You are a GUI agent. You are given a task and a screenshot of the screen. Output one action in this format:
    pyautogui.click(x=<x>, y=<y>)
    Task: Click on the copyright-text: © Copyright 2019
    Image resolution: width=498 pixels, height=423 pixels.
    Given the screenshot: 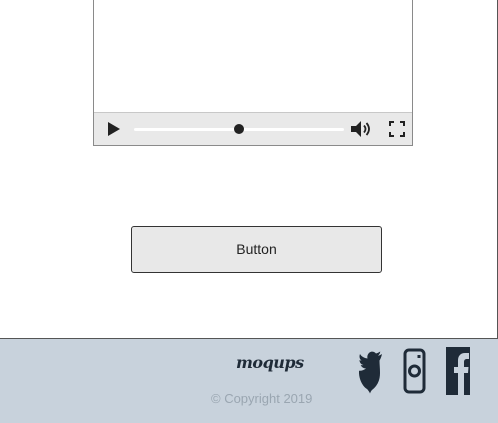 What is the action you would take?
    pyautogui.click(x=262, y=398)
    